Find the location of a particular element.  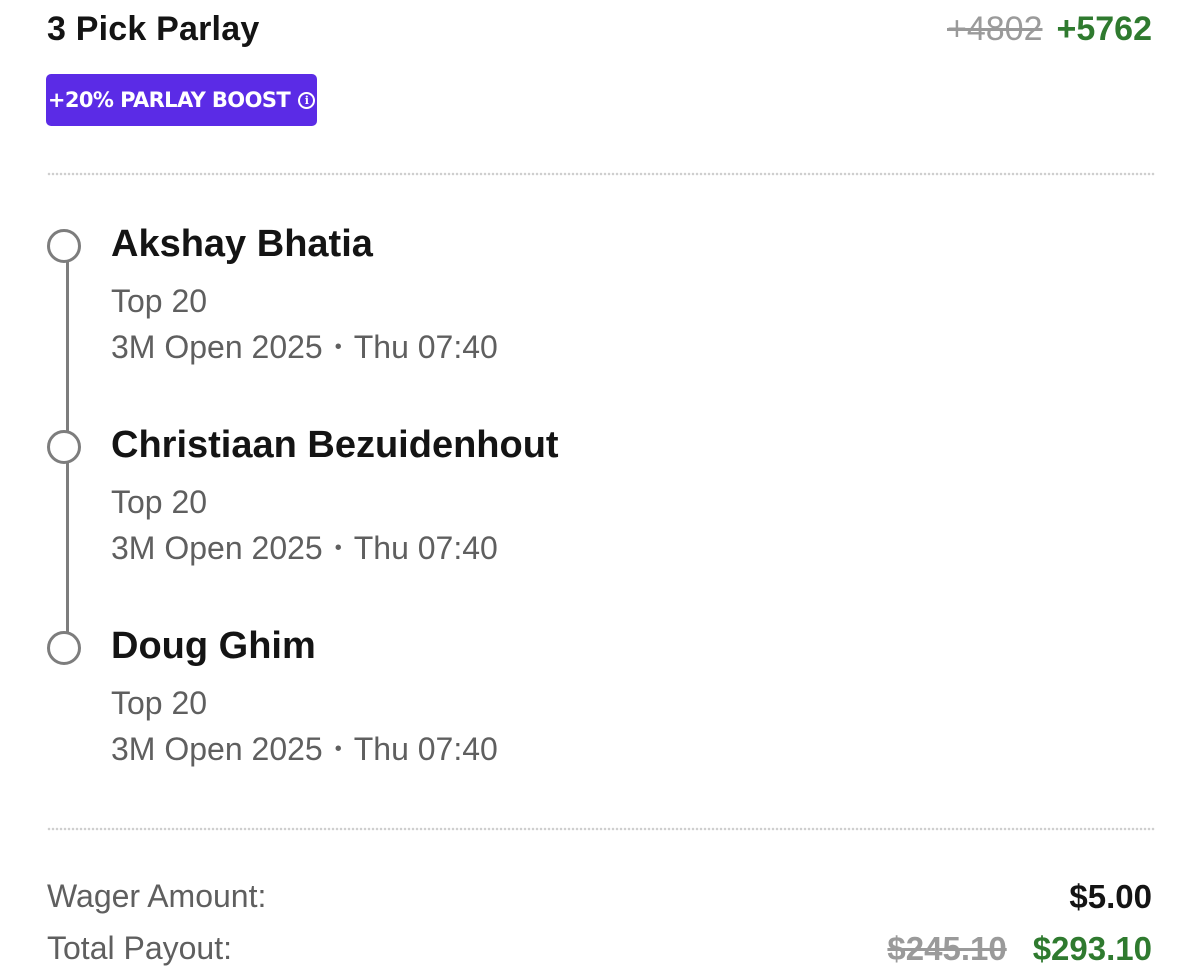

original-payout: $245.10 is located at coordinates (947, 948).